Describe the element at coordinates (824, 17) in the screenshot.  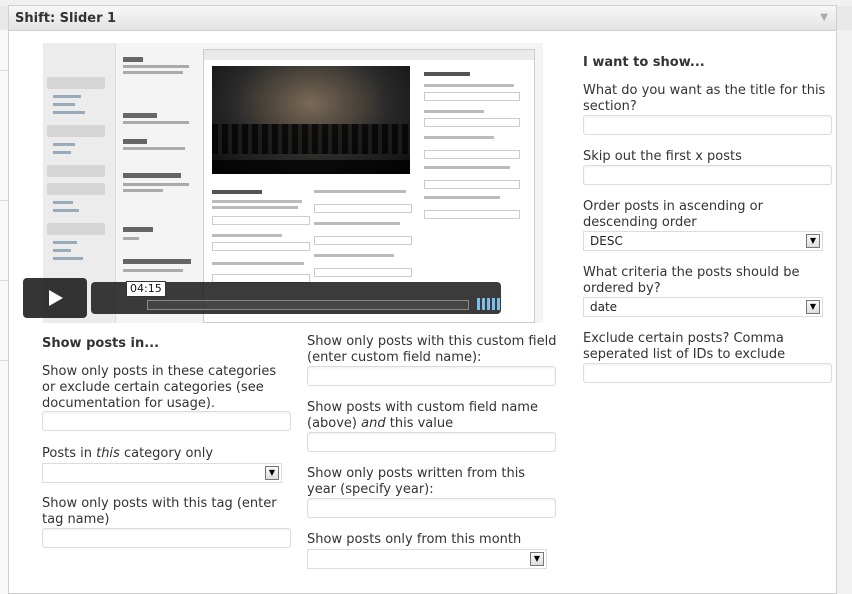
I see `collapse-arrow-icon: ▼` at that location.